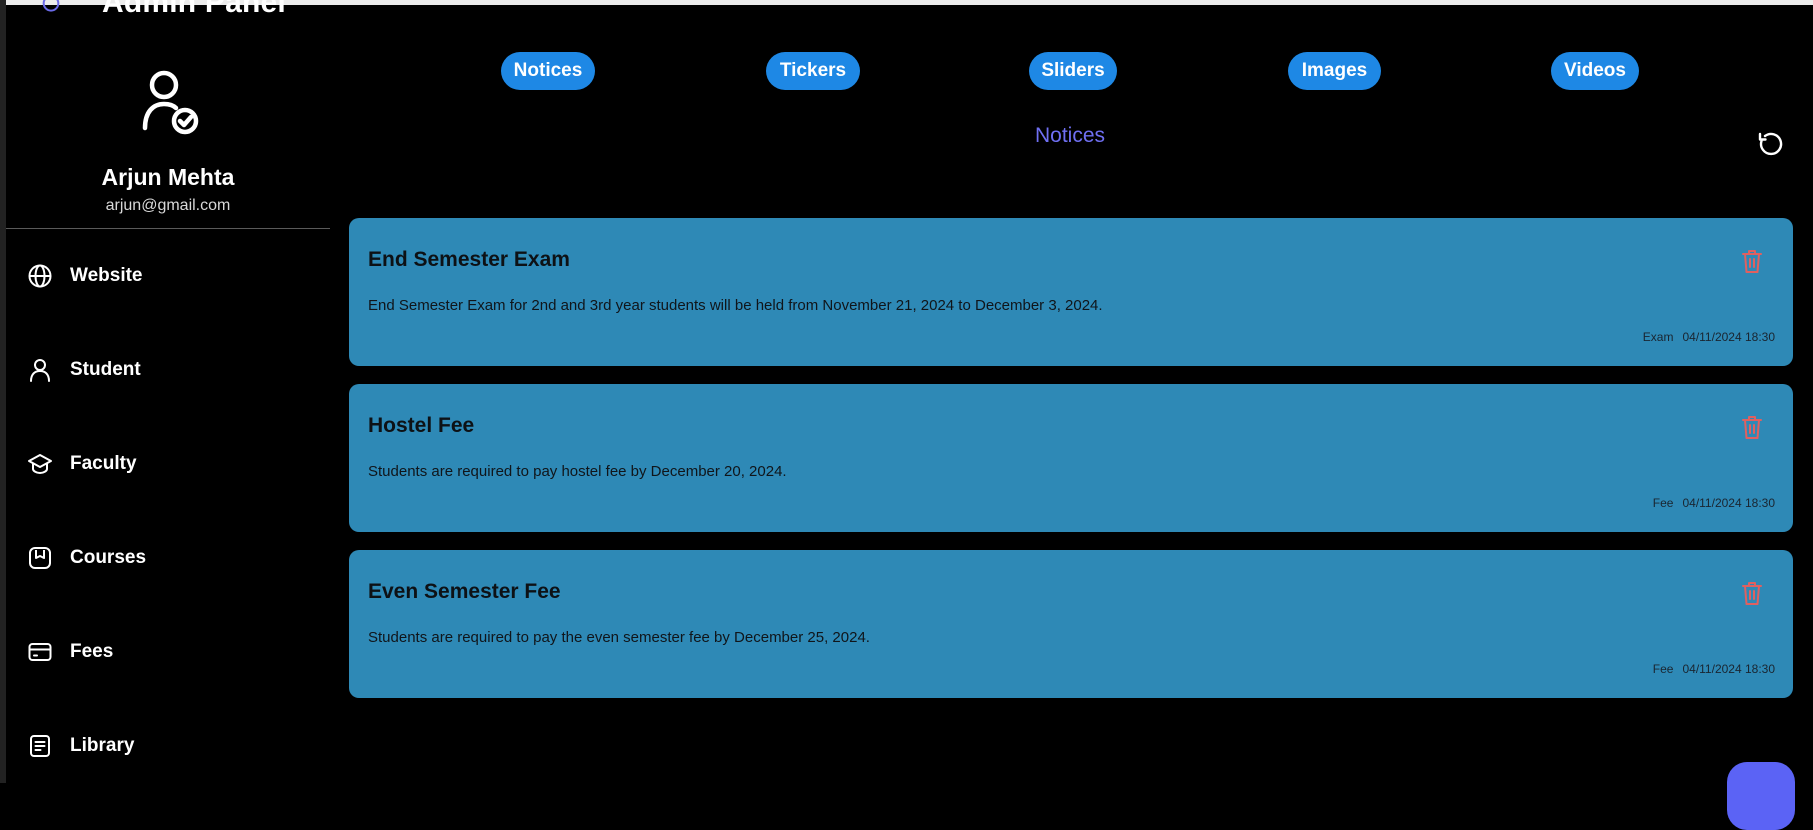 This screenshot has height=830, width=1813. Describe the element at coordinates (40, 558) in the screenshot. I see `book-icon` at that location.